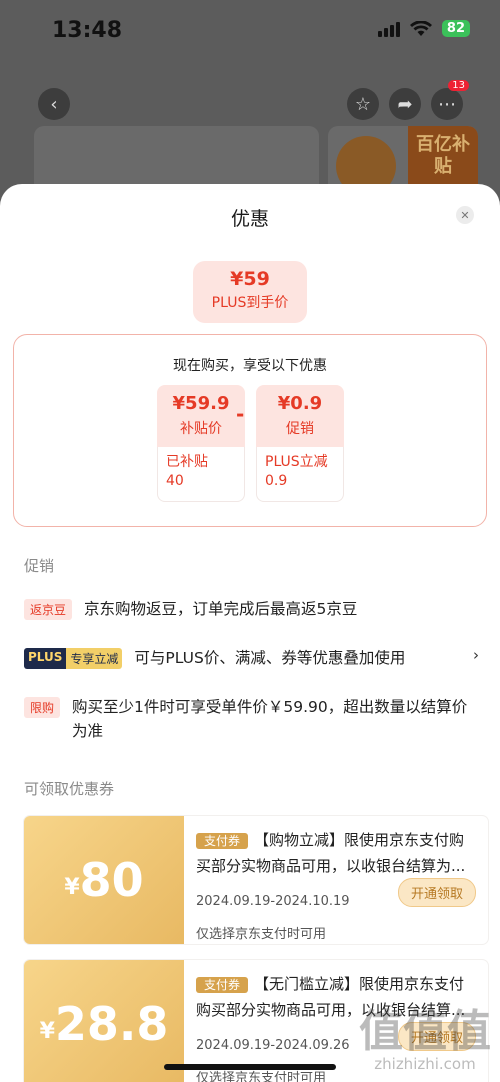  I want to click on close-icon: ✕, so click(465, 215).